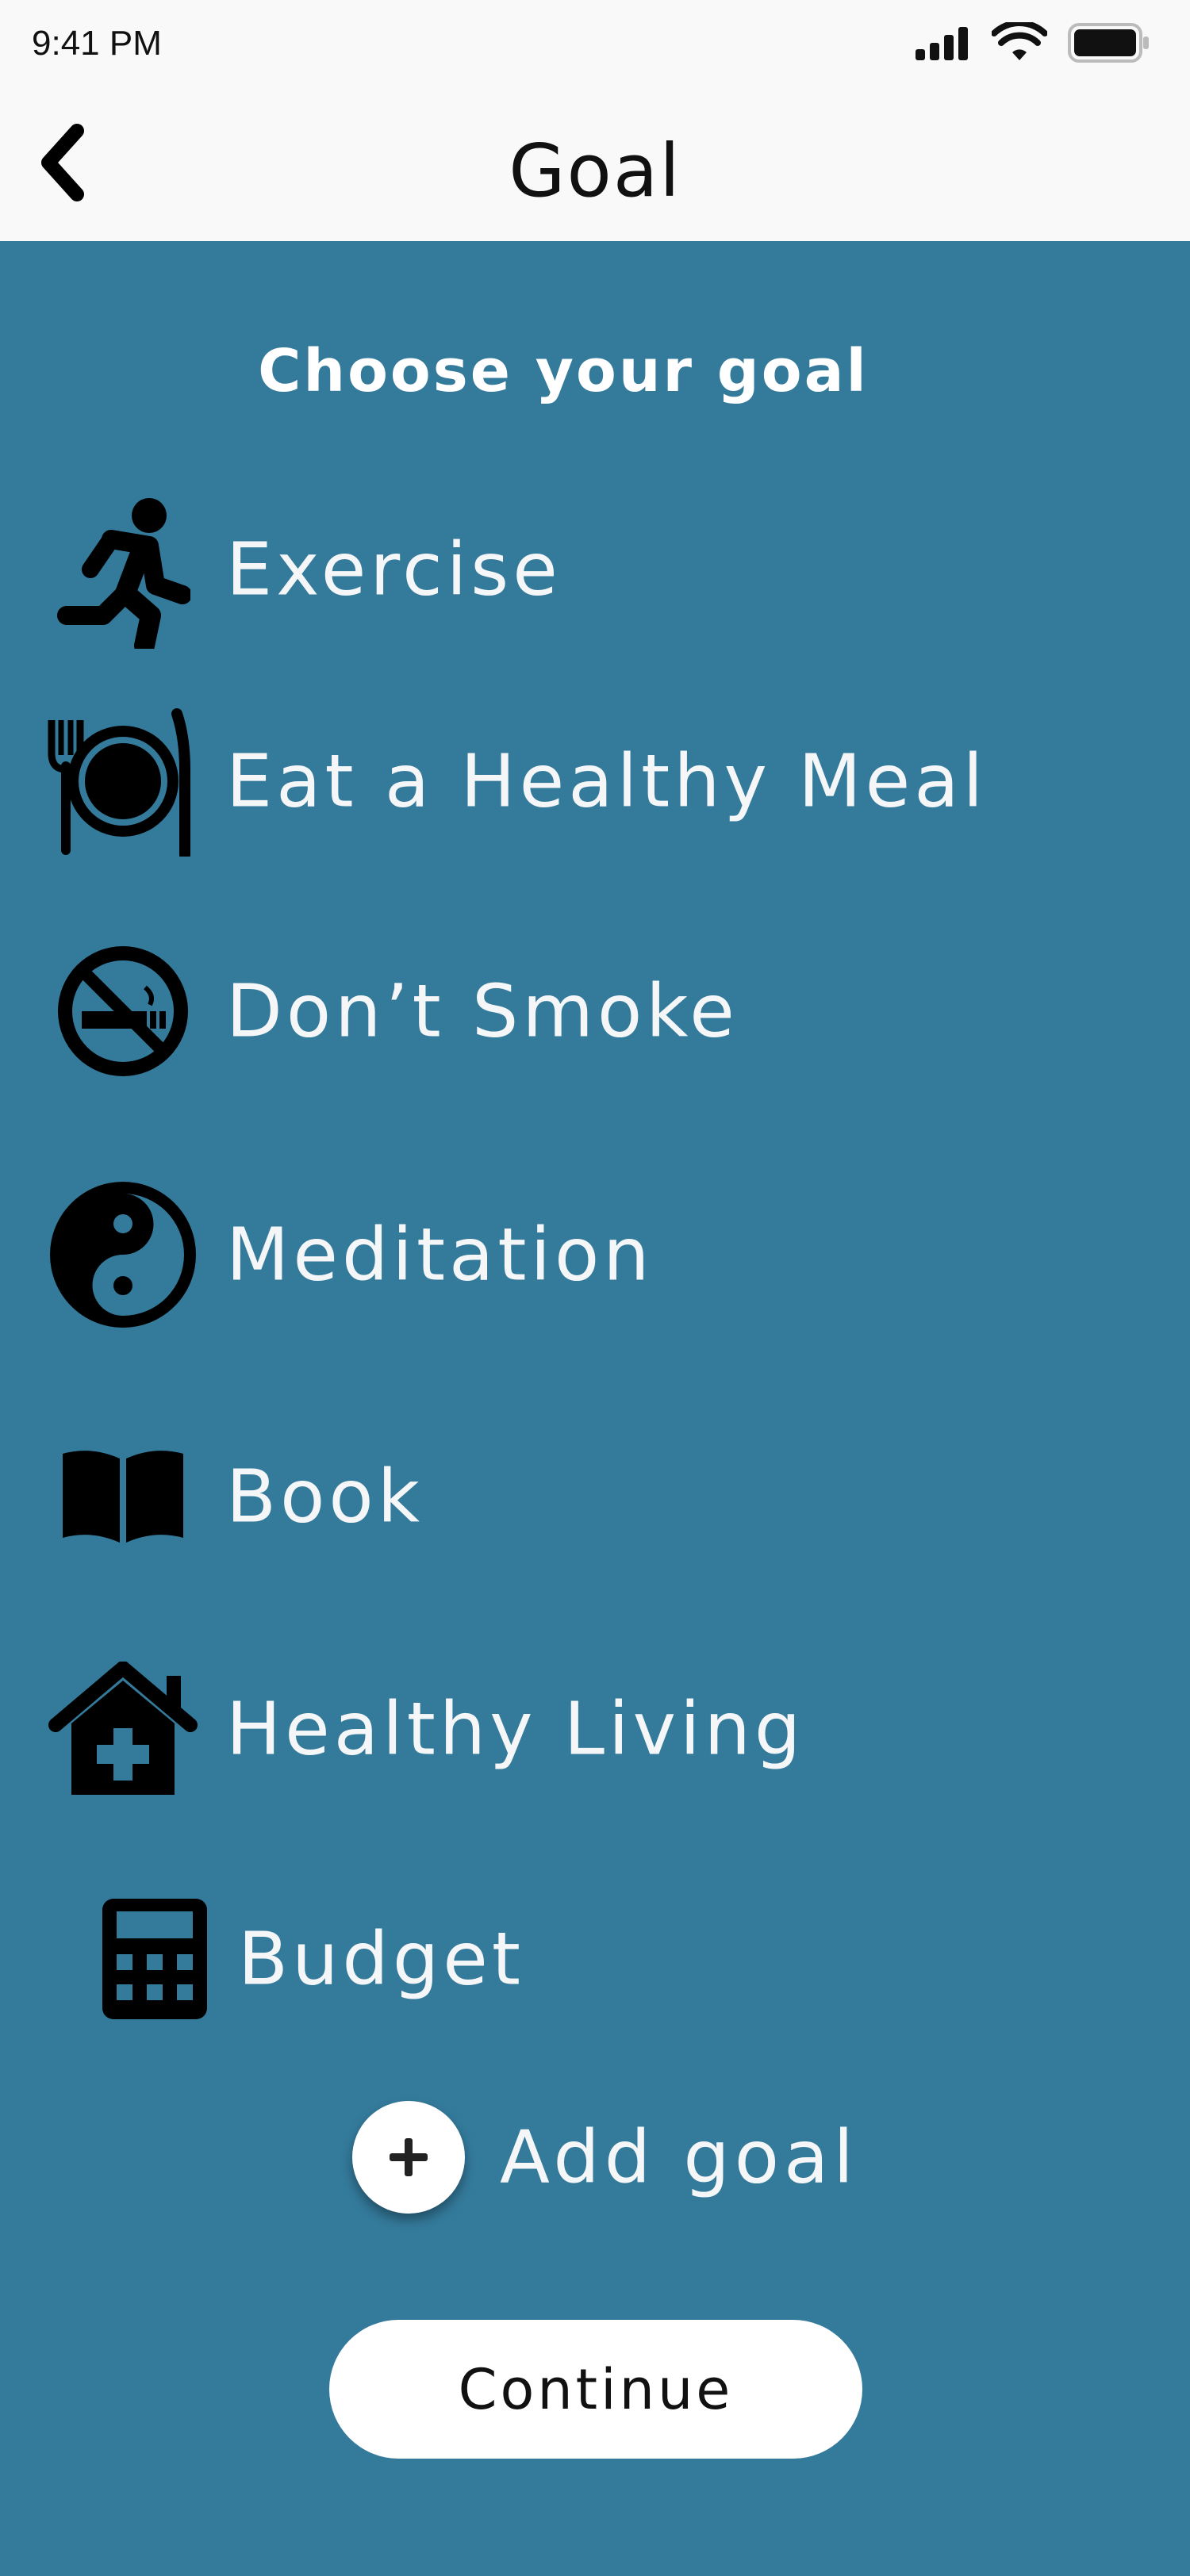  I want to click on goal-item-healthy-living: Healthy Living, so click(579, 1729).